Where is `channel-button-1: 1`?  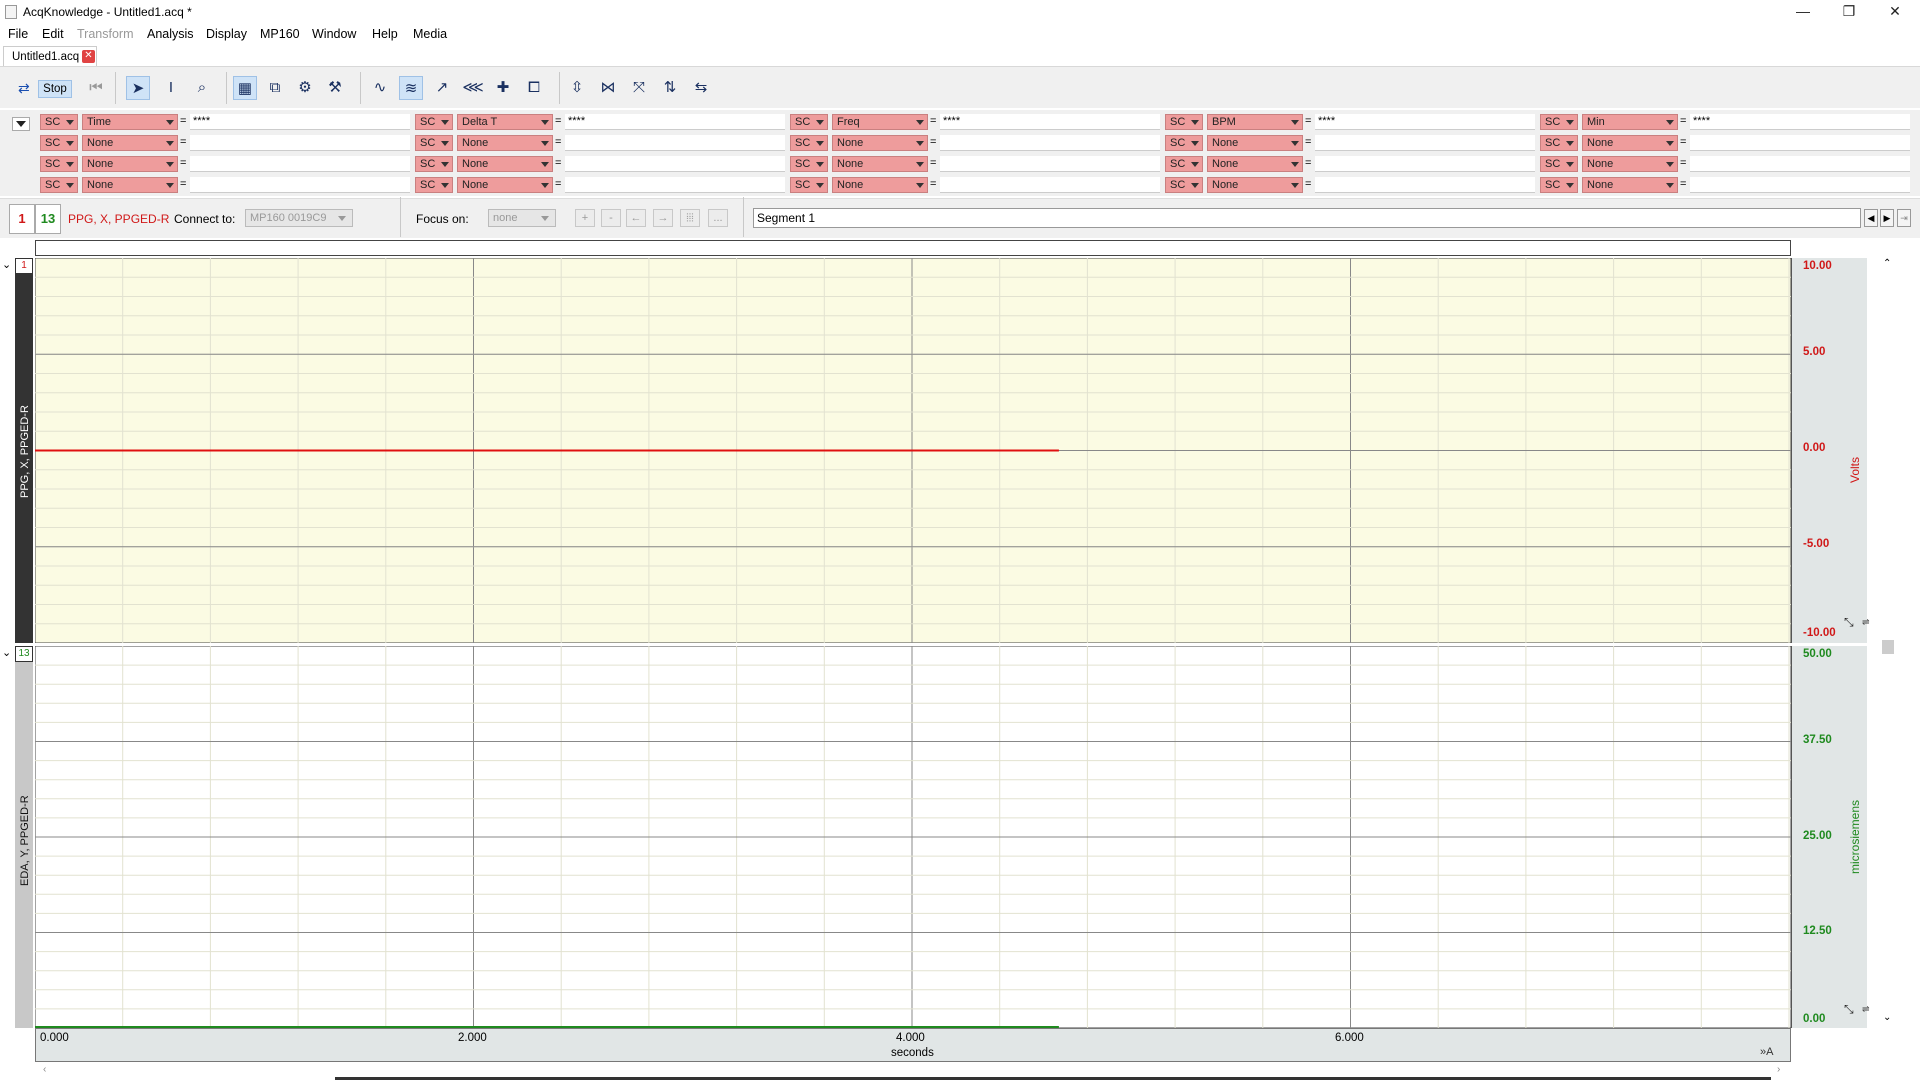 channel-button-1: 1 is located at coordinates (22, 219).